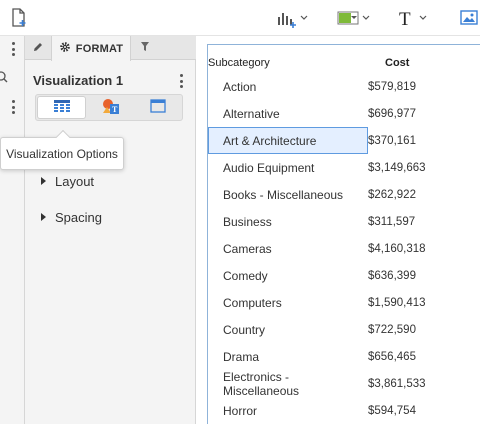  I want to click on filter-icon, so click(145, 48).